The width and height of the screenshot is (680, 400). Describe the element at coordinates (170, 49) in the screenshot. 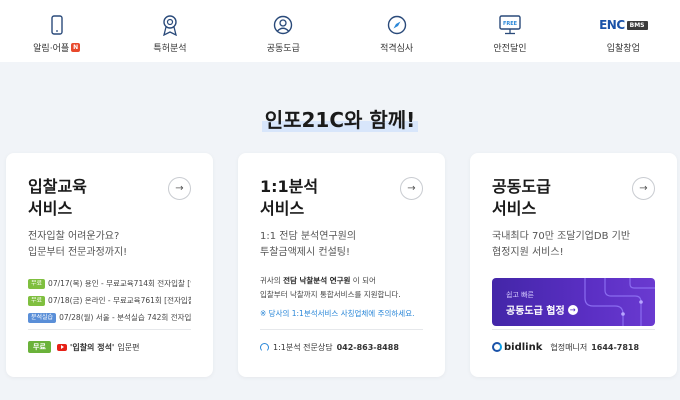

I see `nav-label: 특허분석` at that location.